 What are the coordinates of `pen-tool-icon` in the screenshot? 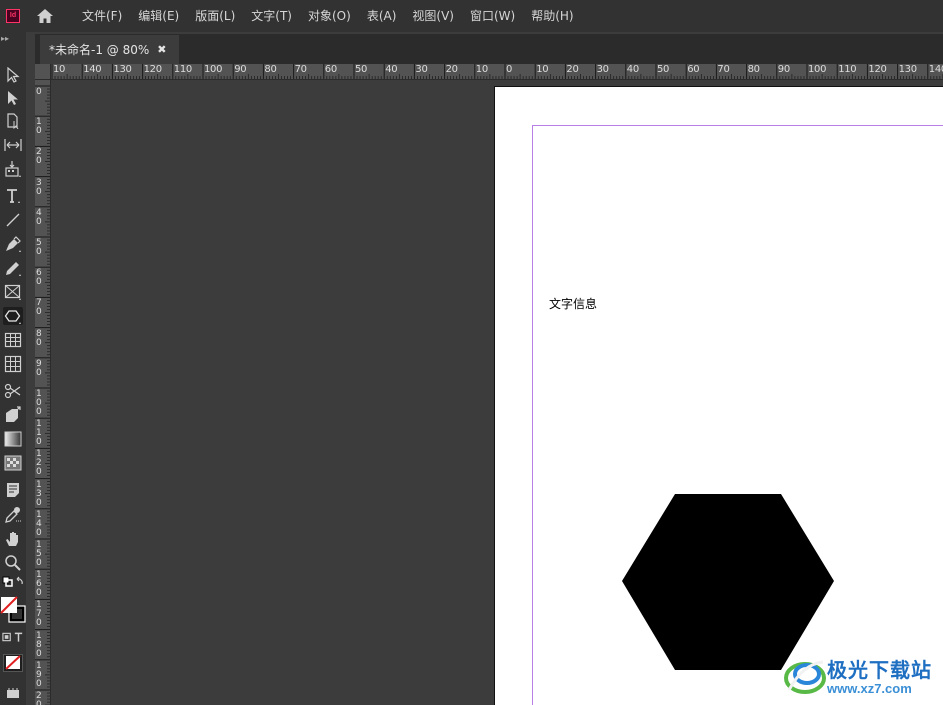 It's located at (13, 244).